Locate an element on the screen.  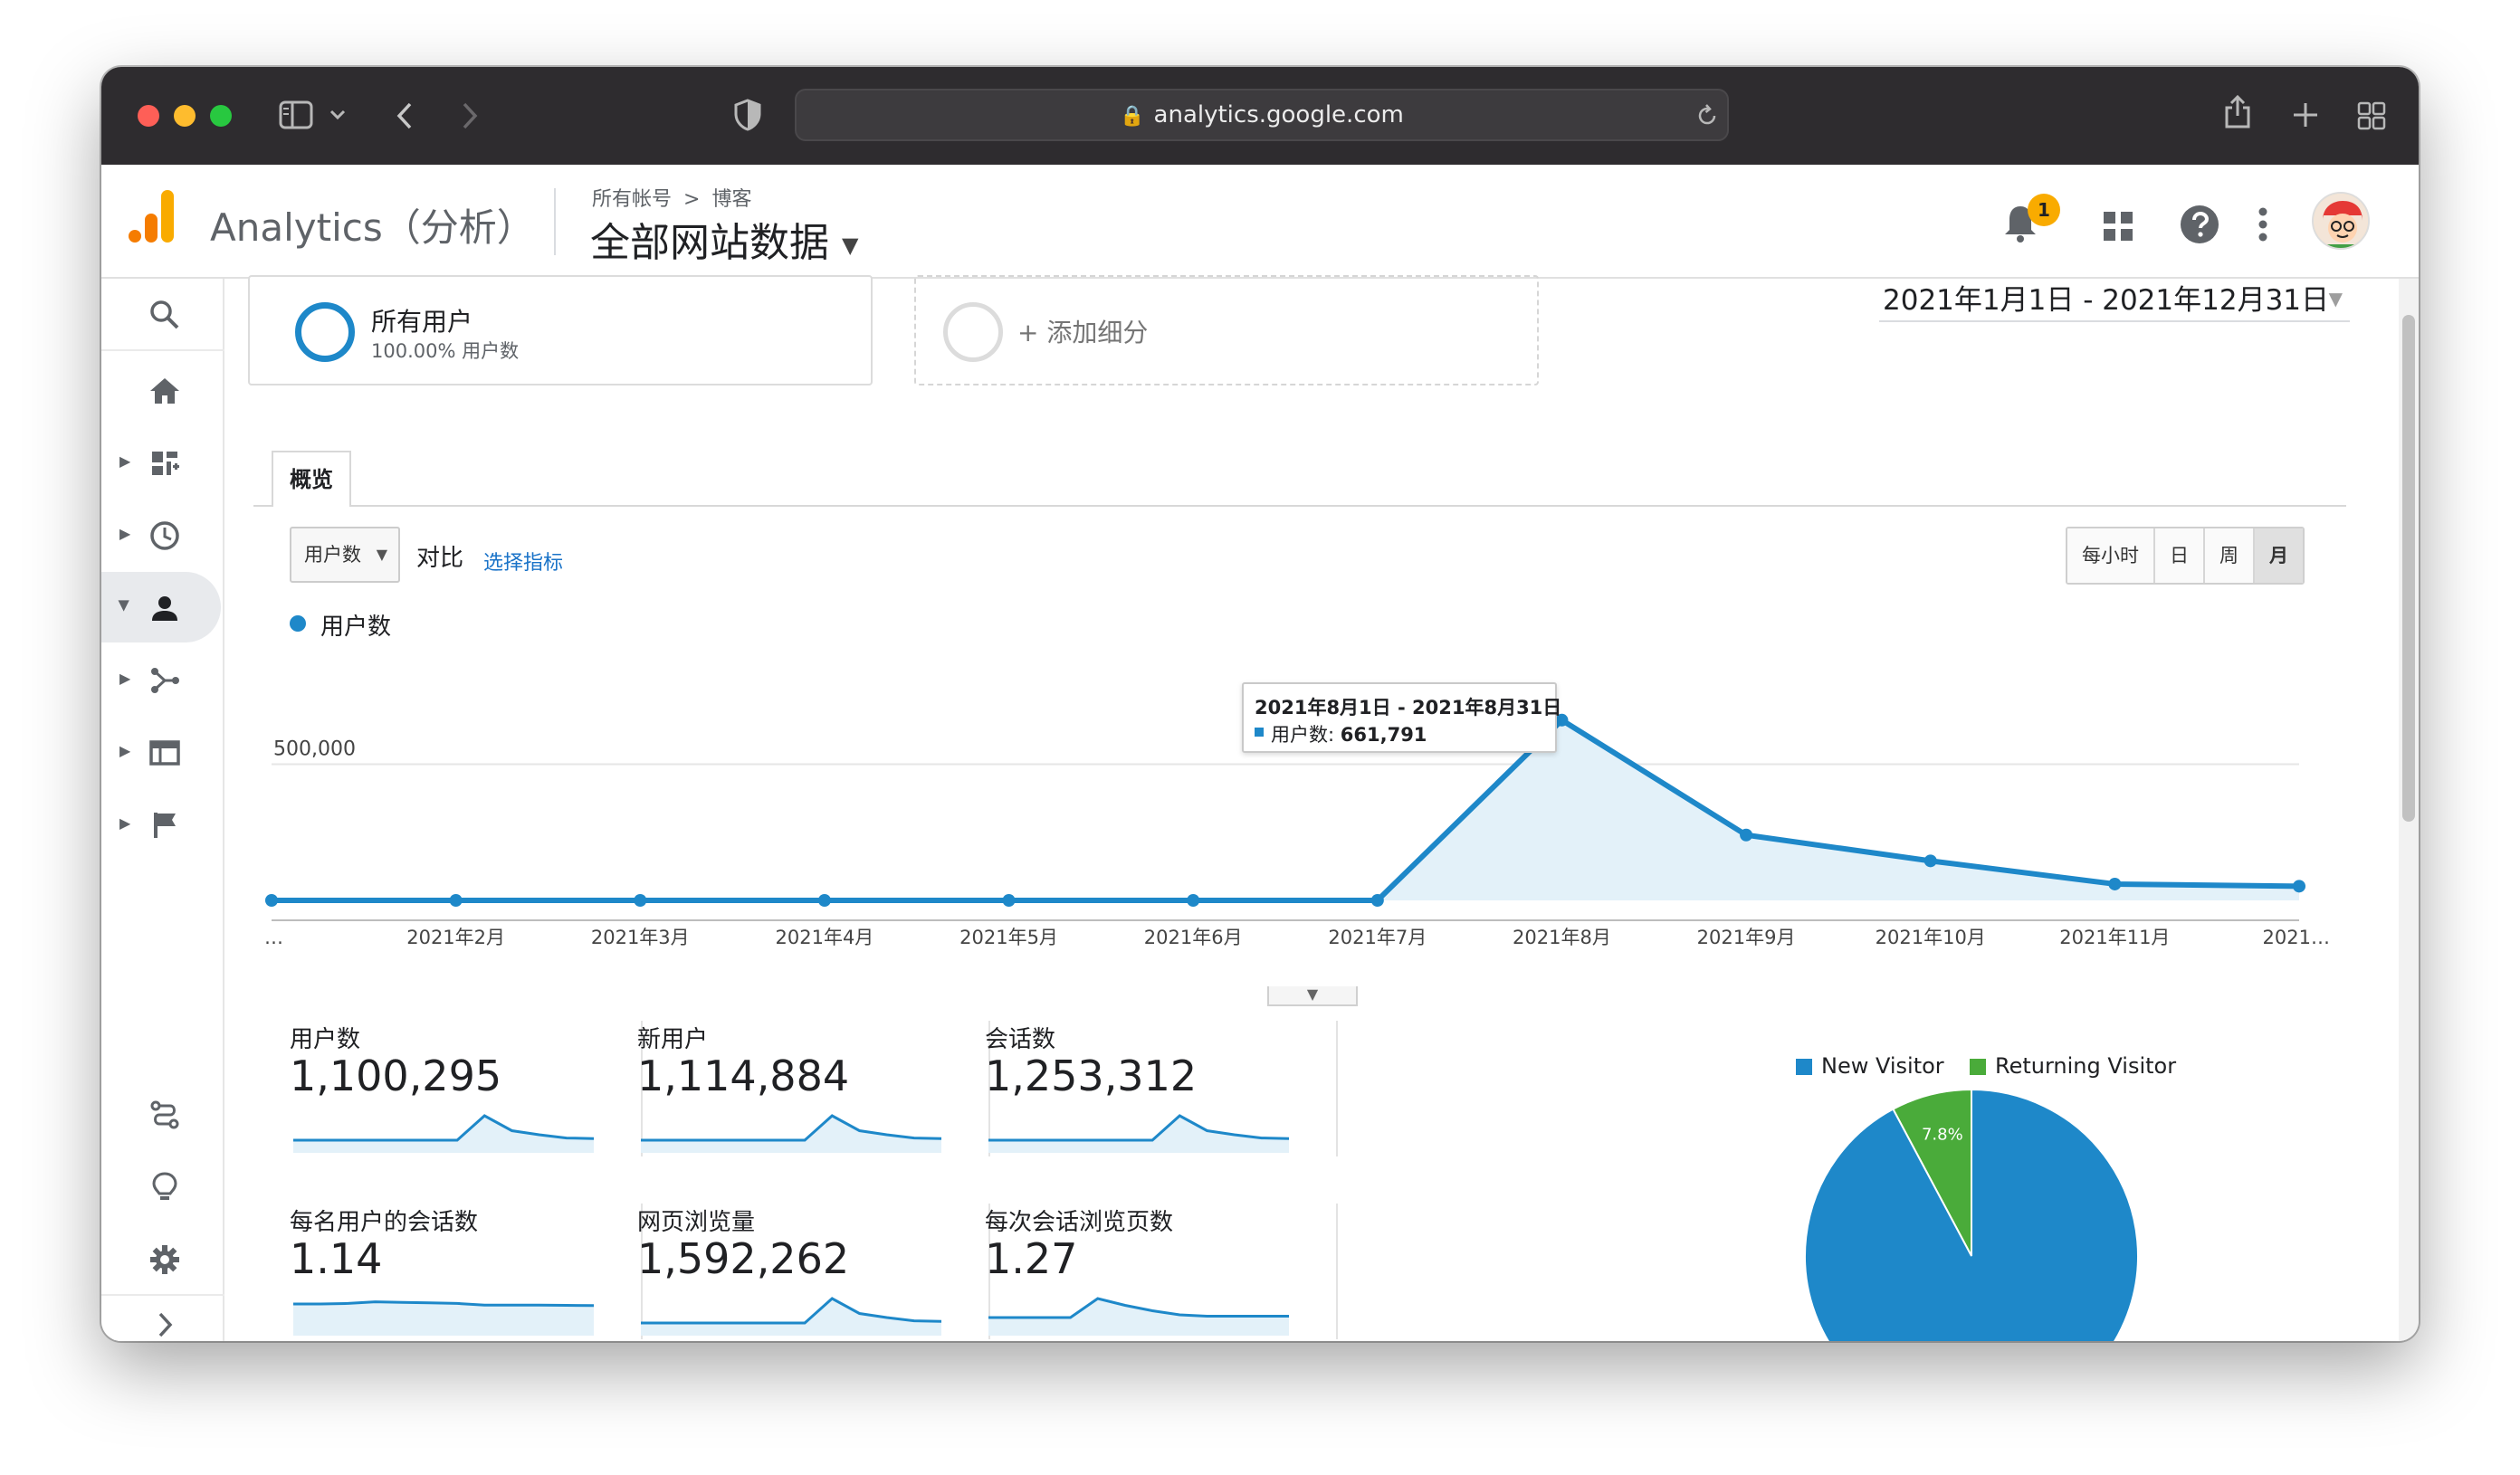
back-arrow-icon is located at coordinates (405, 115).